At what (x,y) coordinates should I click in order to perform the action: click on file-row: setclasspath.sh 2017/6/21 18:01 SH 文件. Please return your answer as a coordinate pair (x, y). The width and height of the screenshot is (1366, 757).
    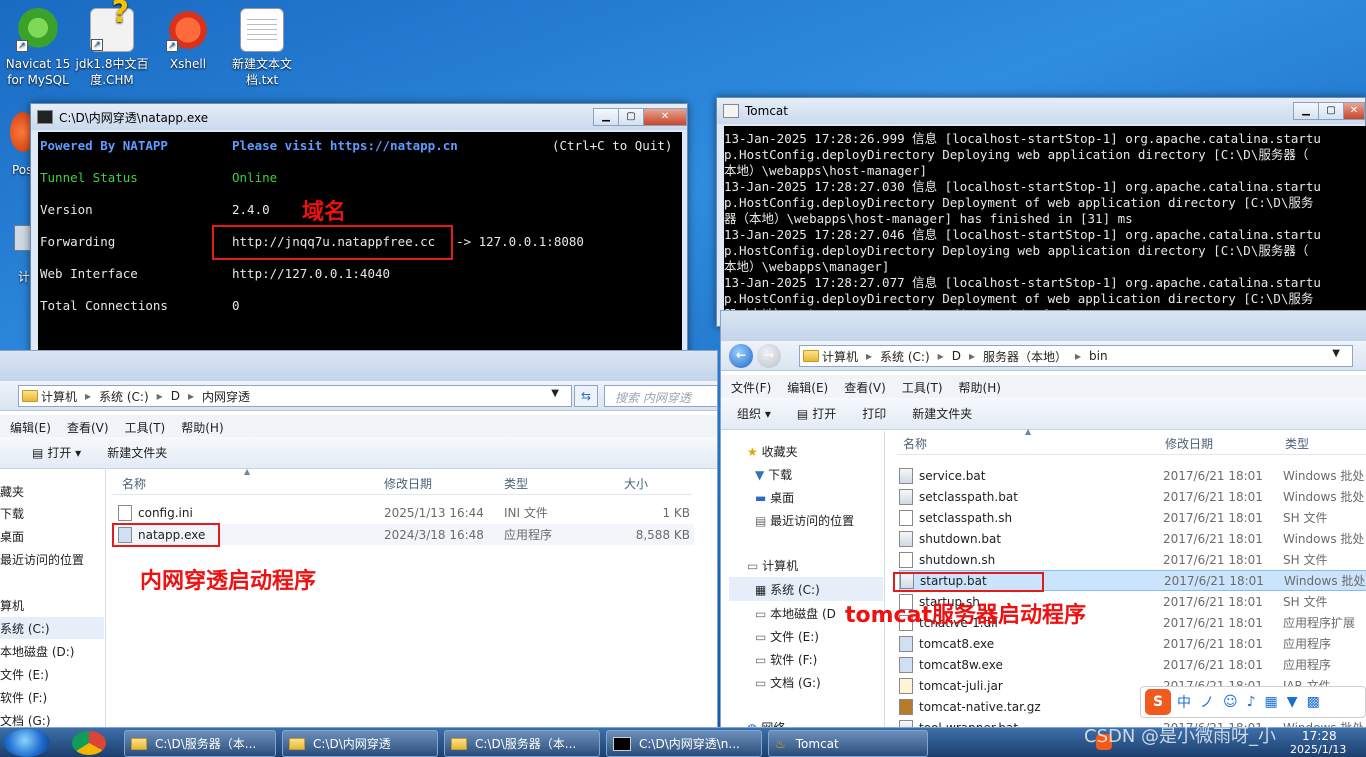
    Looking at the image, I should click on (1132, 517).